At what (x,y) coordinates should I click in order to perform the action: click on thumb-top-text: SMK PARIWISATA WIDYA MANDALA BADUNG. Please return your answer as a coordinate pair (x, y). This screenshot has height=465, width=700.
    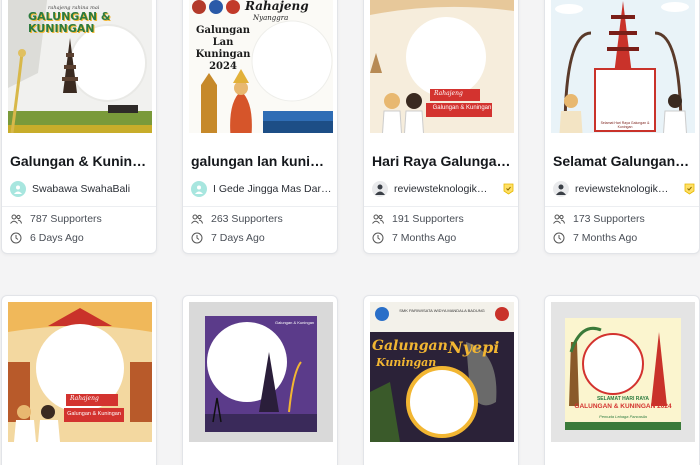
    Looking at the image, I should click on (442, 310).